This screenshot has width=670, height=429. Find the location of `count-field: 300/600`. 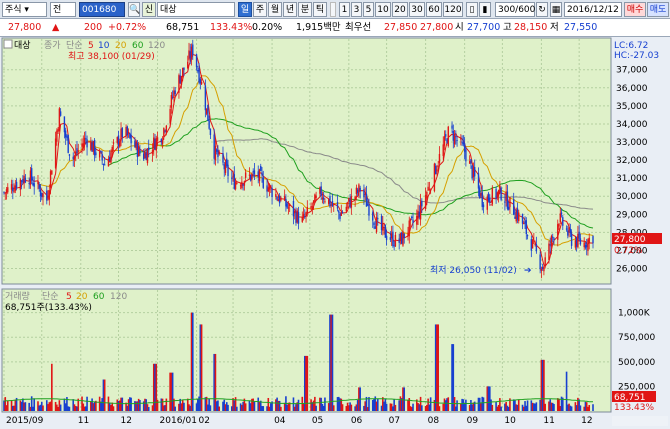

count-field: 300/600 is located at coordinates (515, 9).